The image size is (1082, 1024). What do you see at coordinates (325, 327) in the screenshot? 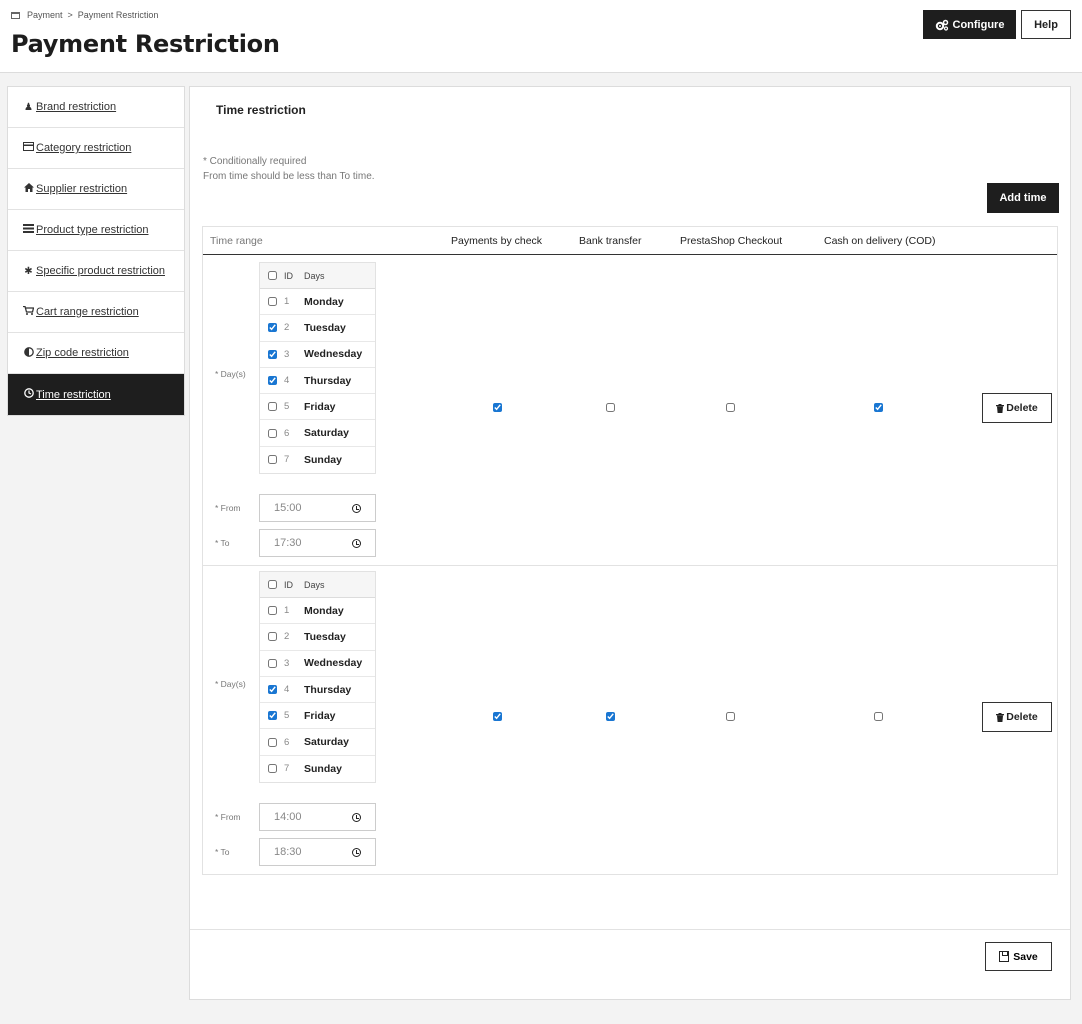
I see `day-name: Tuesday` at bounding box center [325, 327].